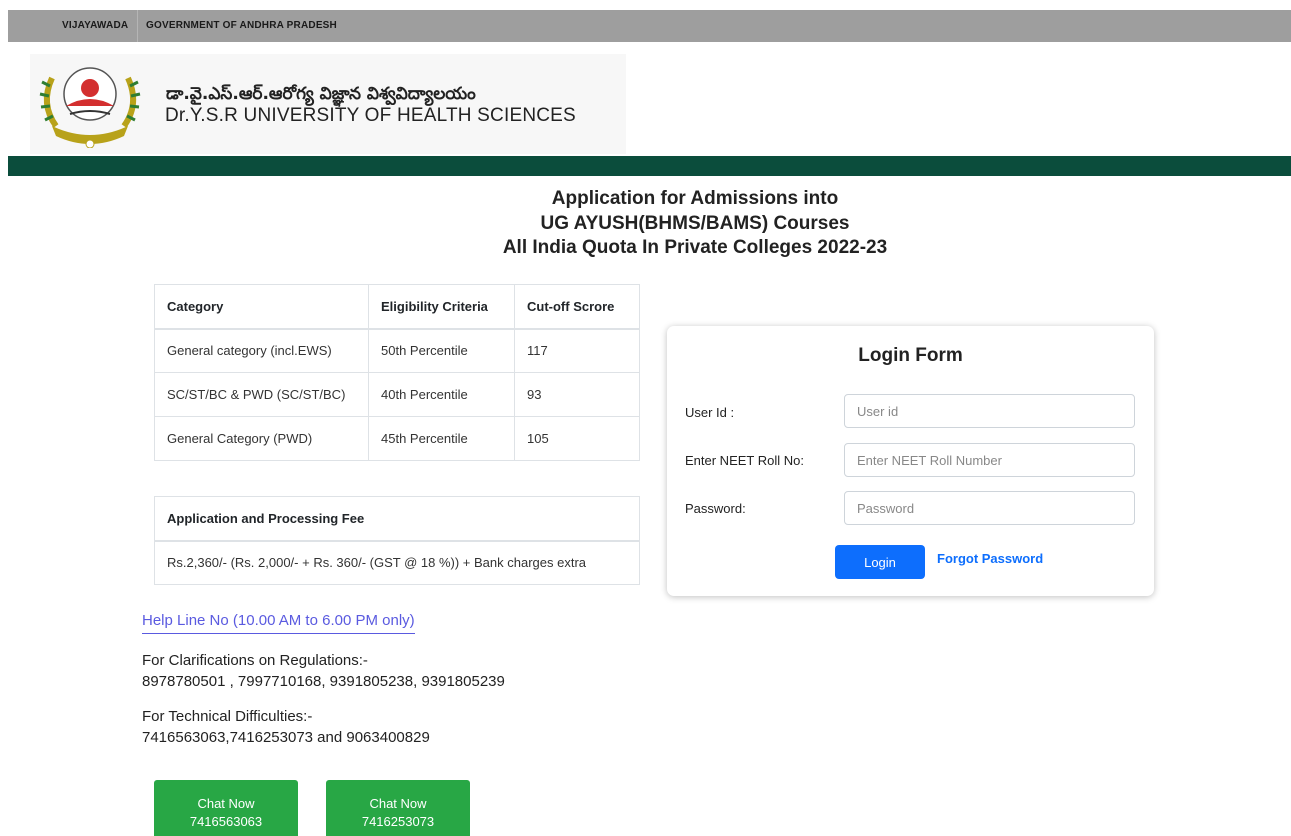 This screenshot has width=1291, height=836. Describe the element at coordinates (137, 26) in the screenshot. I see `topbar-divider` at that location.